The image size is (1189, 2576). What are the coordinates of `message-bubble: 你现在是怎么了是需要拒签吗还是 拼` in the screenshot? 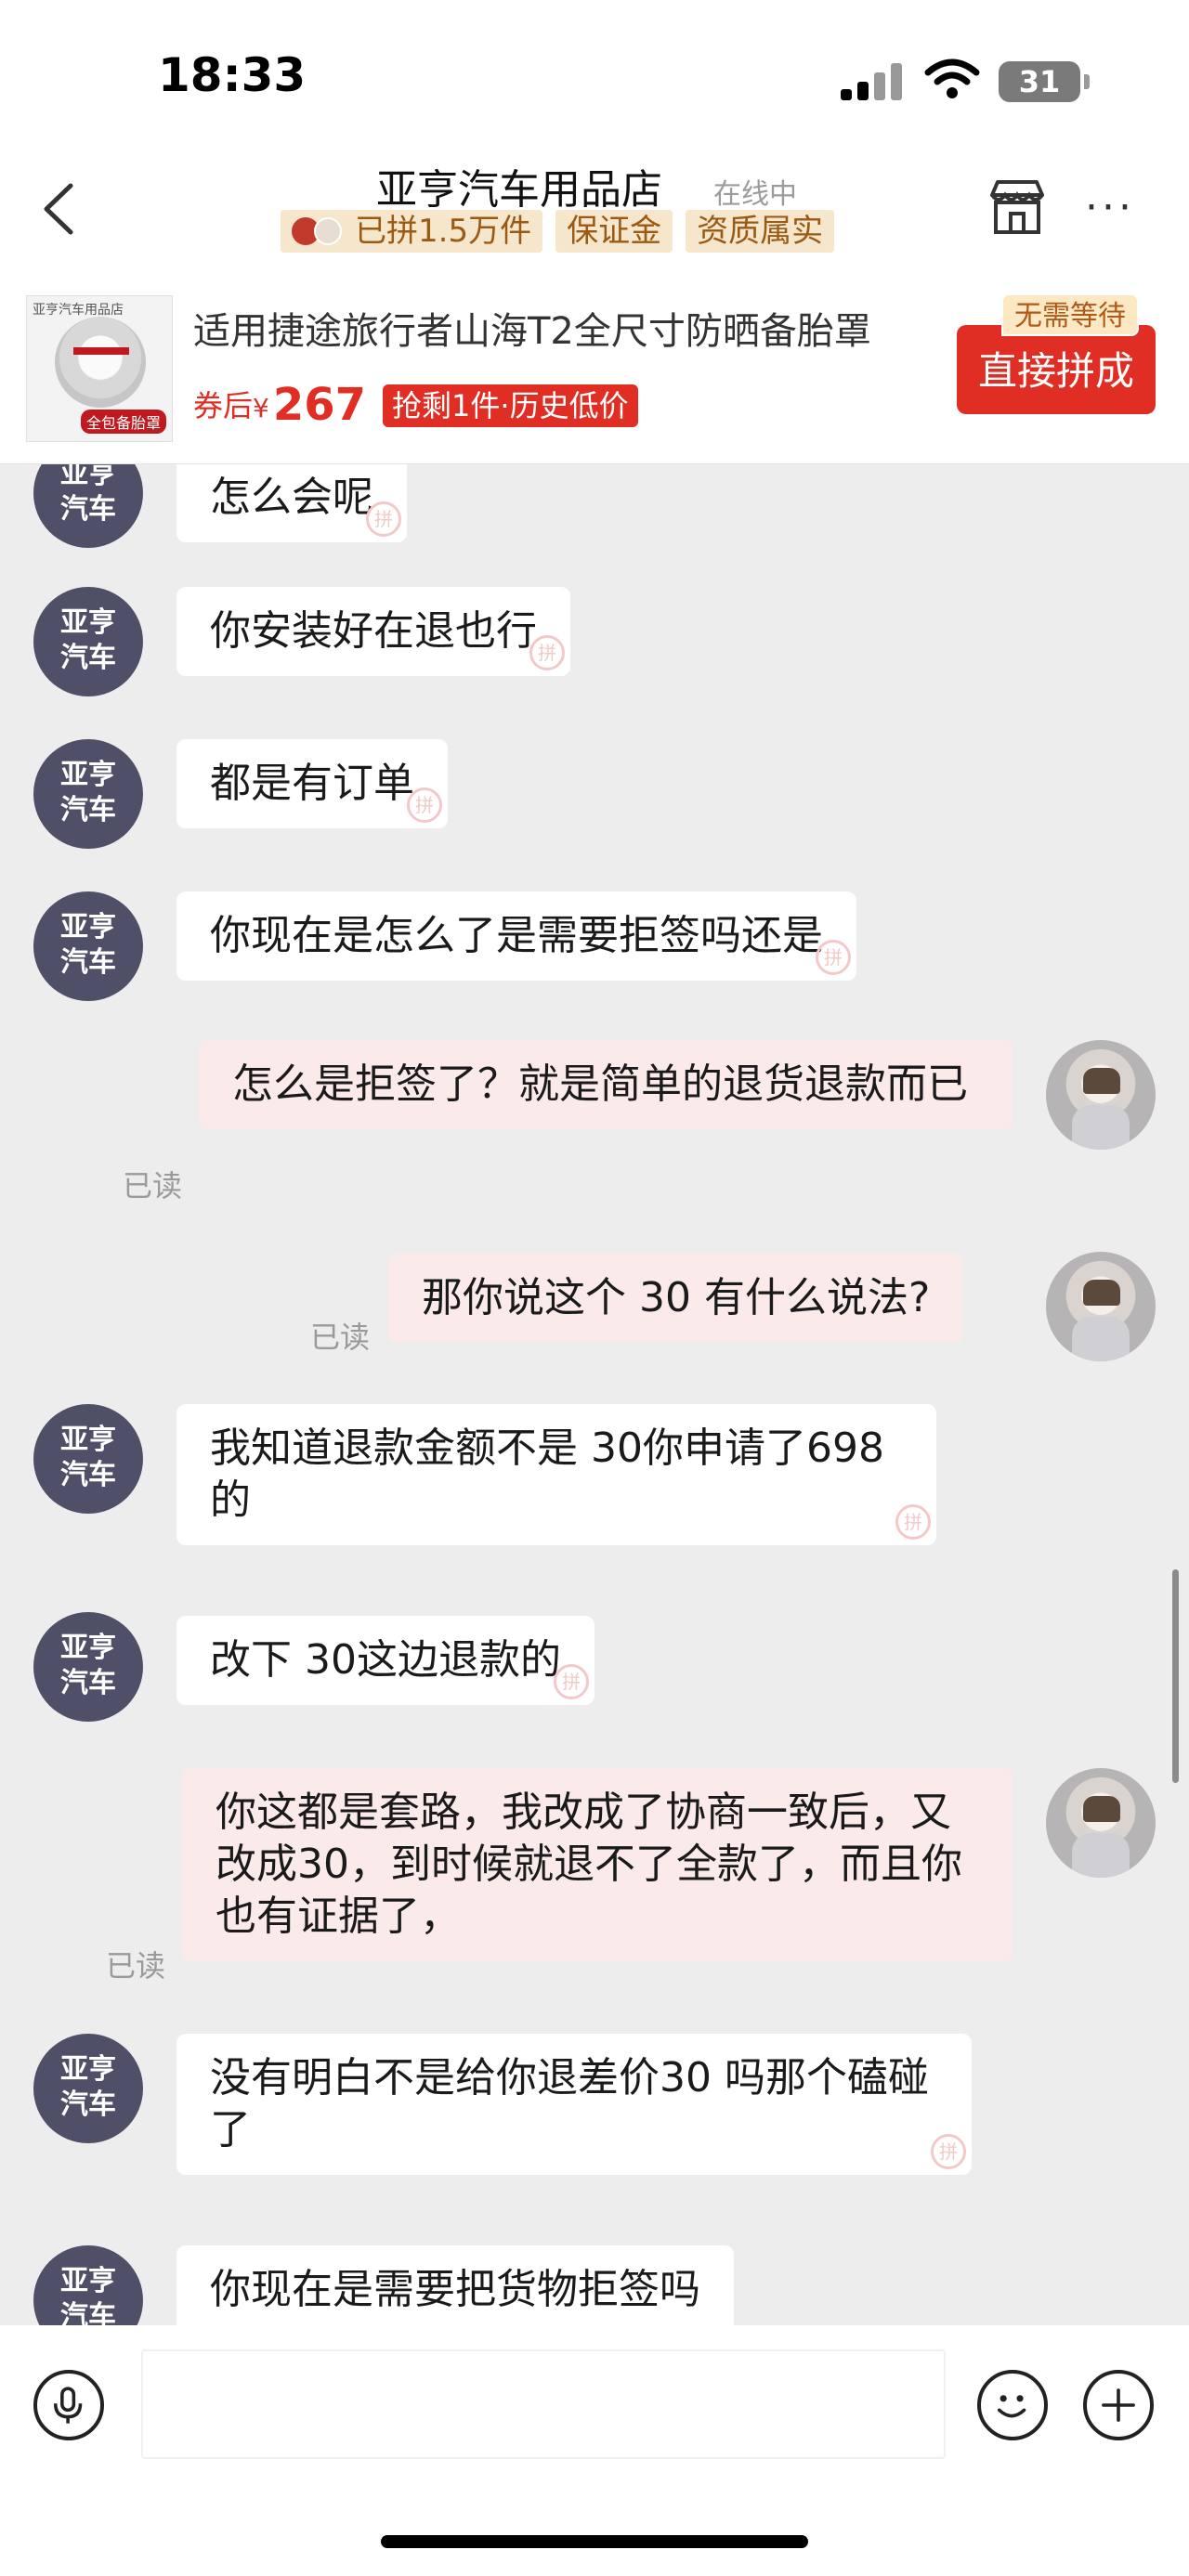 It's located at (516, 936).